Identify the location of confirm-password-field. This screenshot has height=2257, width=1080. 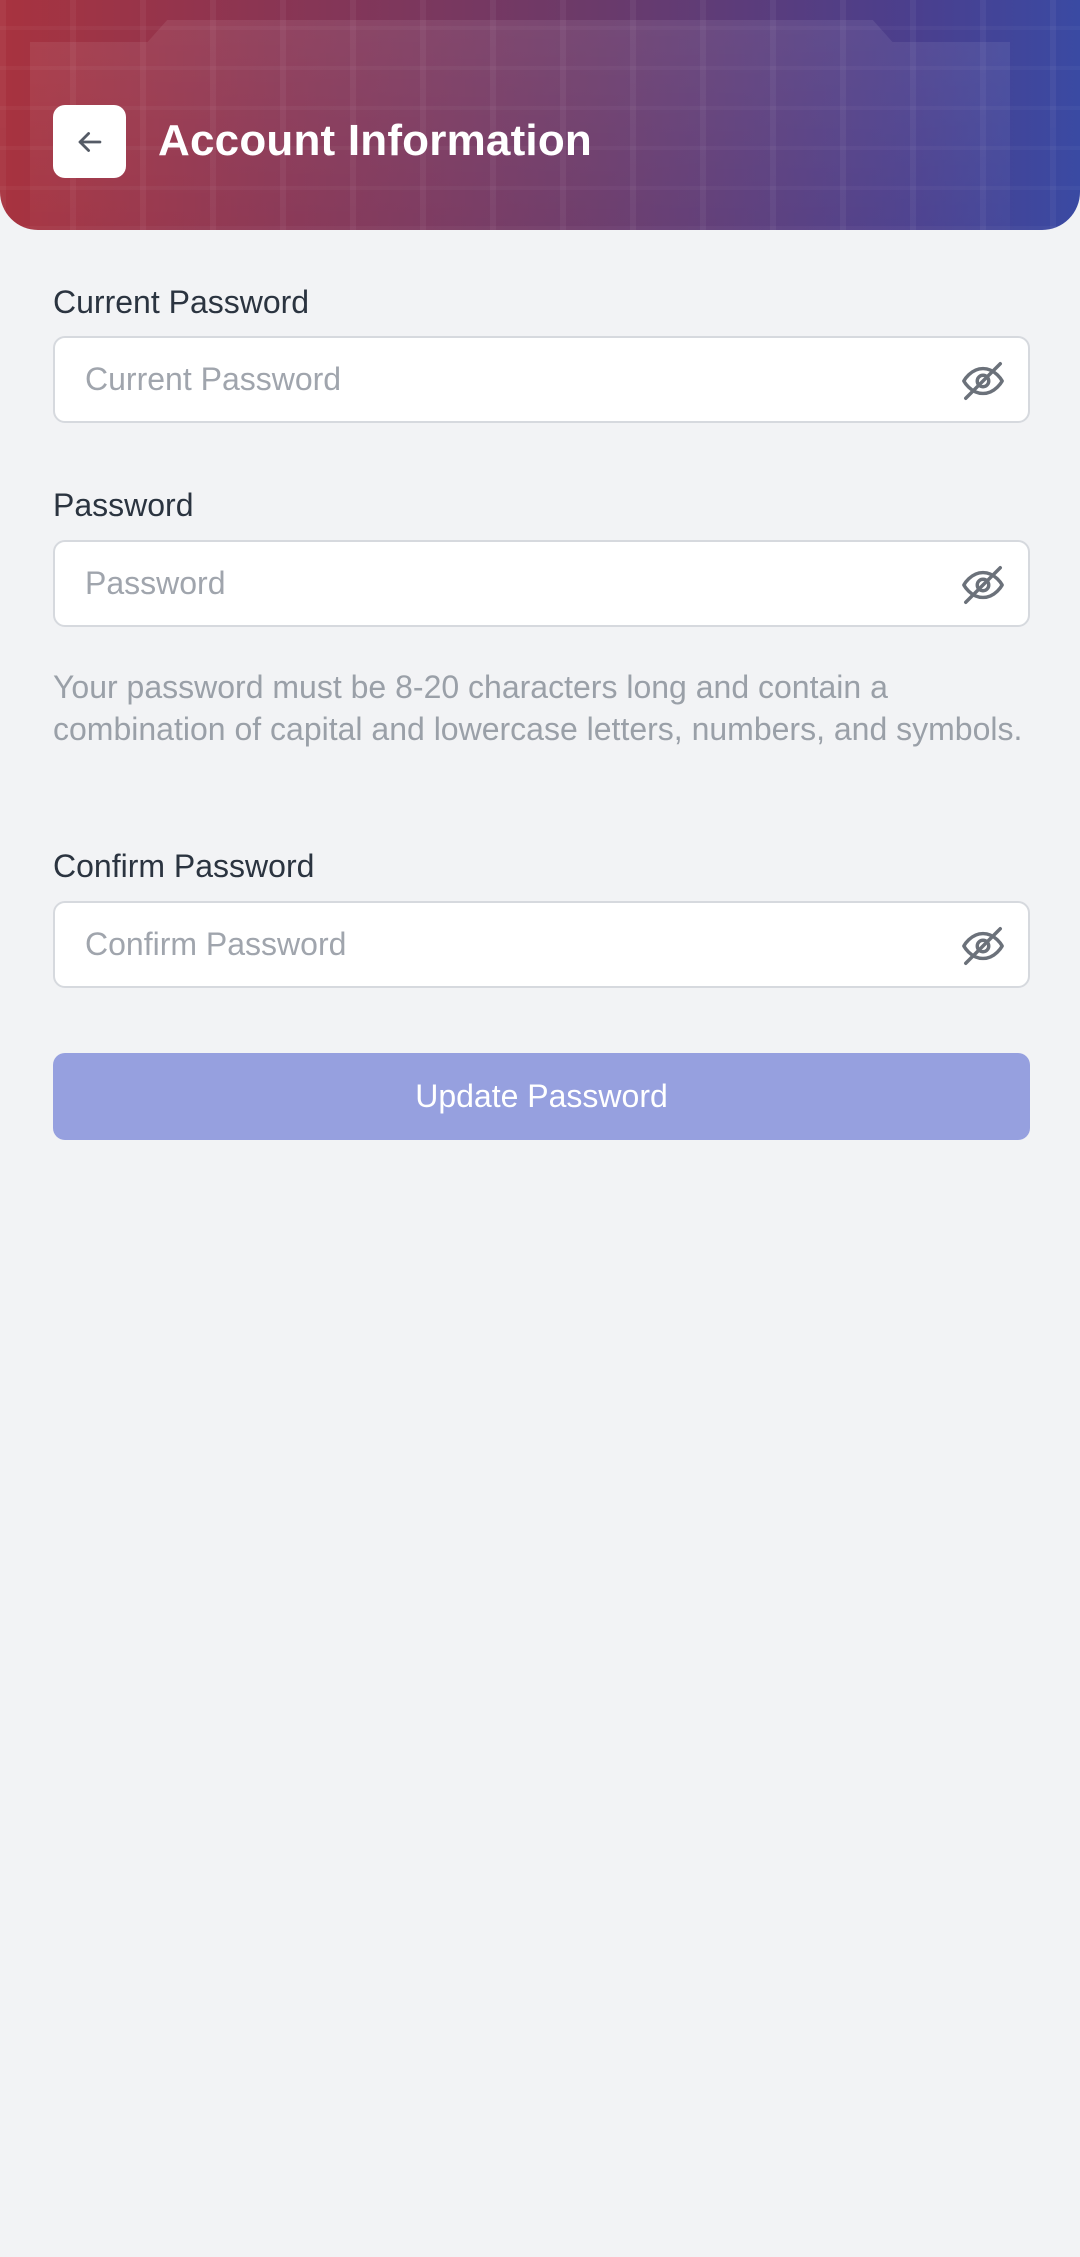
(541, 944).